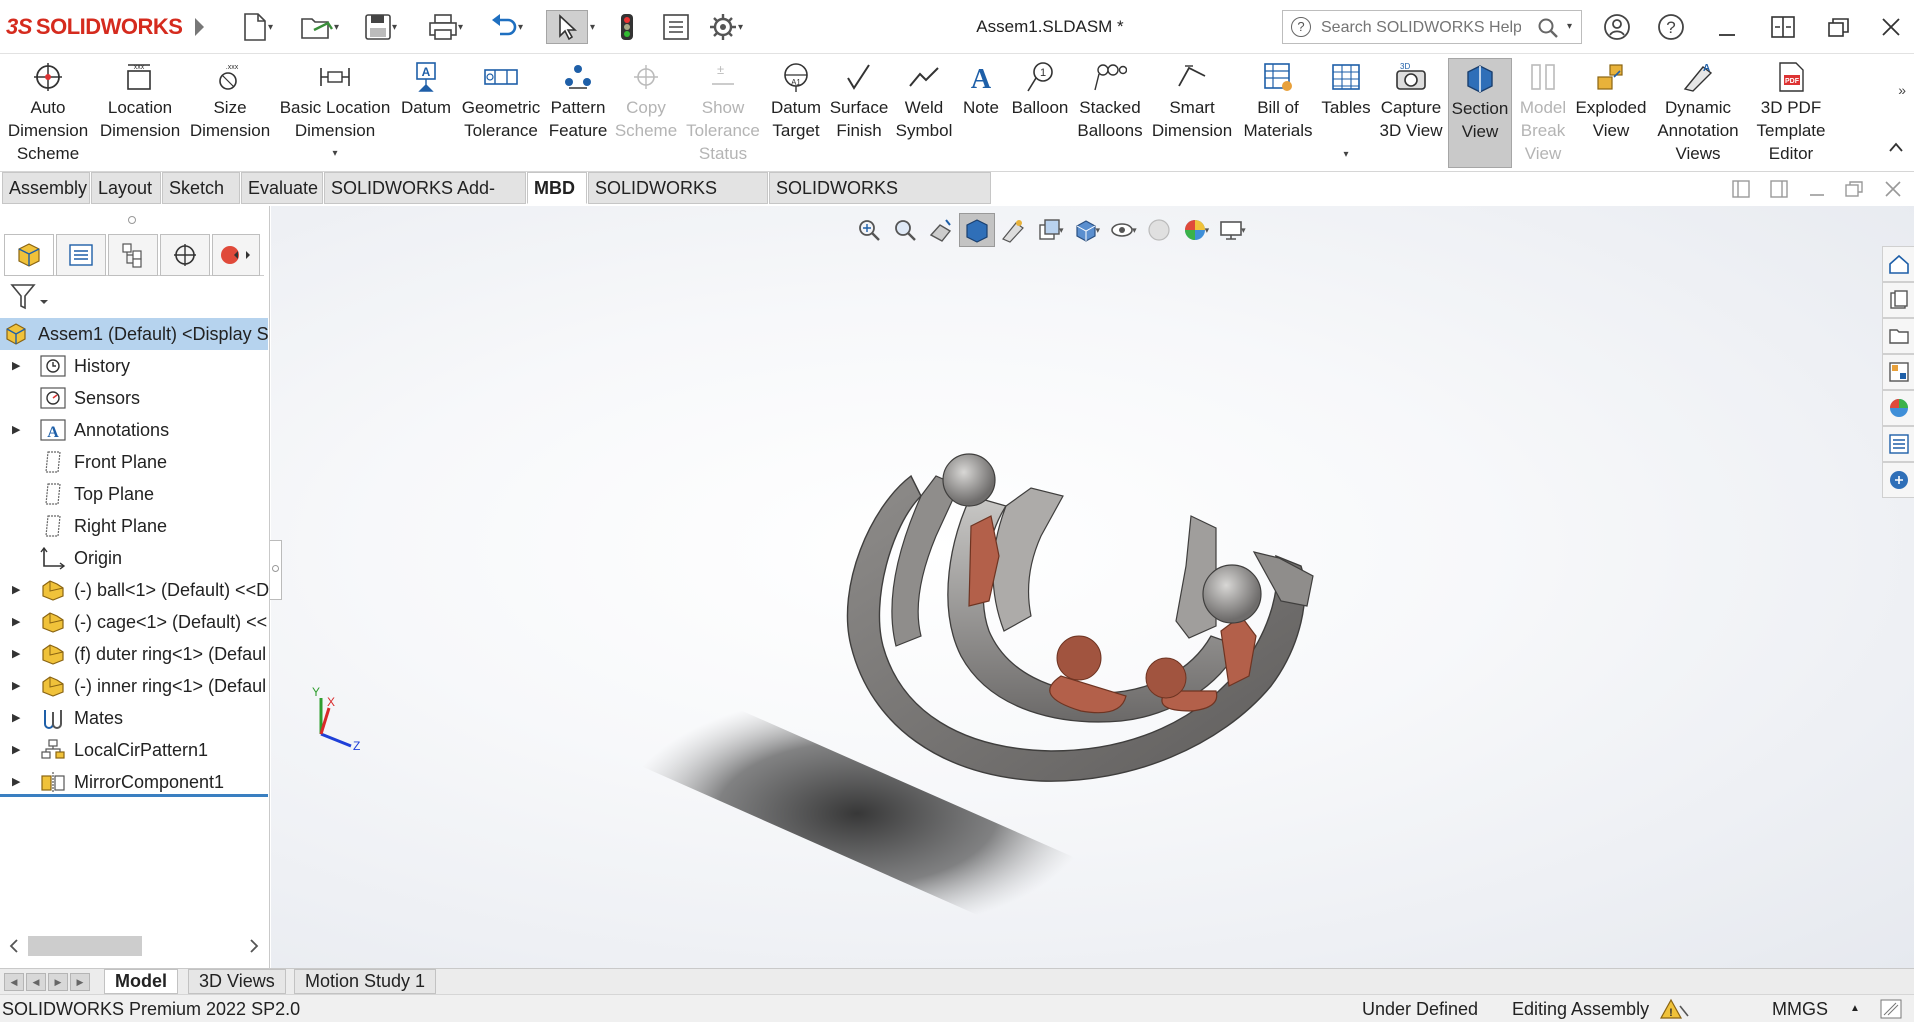 The height and width of the screenshot is (1022, 1914). Describe the element at coordinates (282, 188) in the screenshot. I see `tab-evaluate: Evaluate` at that location.